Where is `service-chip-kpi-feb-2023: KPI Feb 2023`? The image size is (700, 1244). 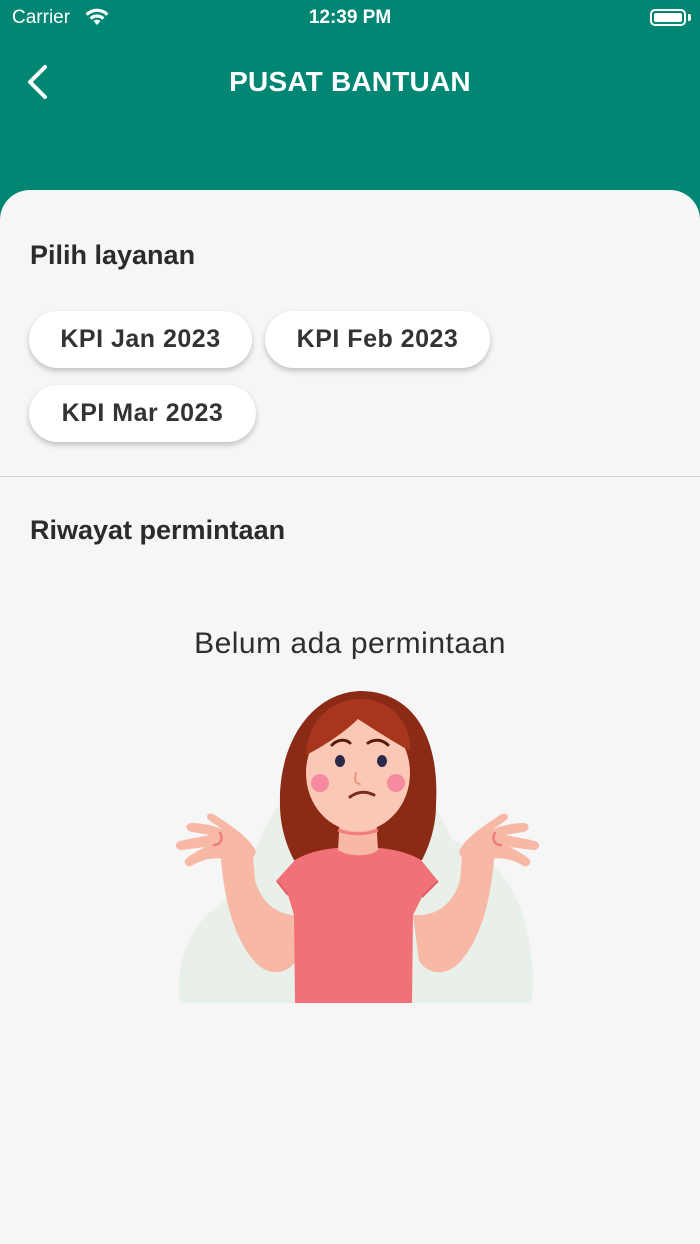 service-chip-kpi-feb-2023: KPI Feb 2023 is located at coordinates (377, 339).